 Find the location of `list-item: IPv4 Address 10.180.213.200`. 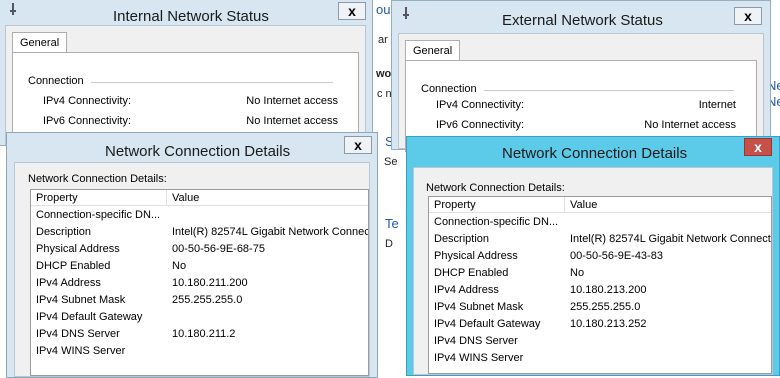

list-item: IPv4 Address 10.180.213.200 is located at coordinates (600, 290).